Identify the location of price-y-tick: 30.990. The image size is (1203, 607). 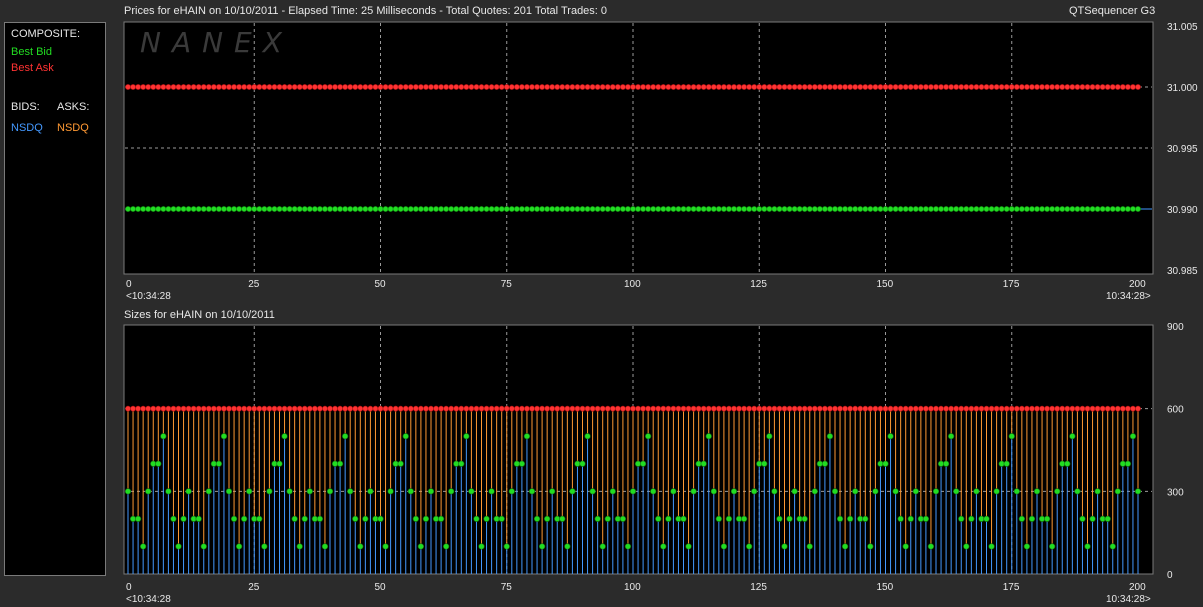
(1182, 210).